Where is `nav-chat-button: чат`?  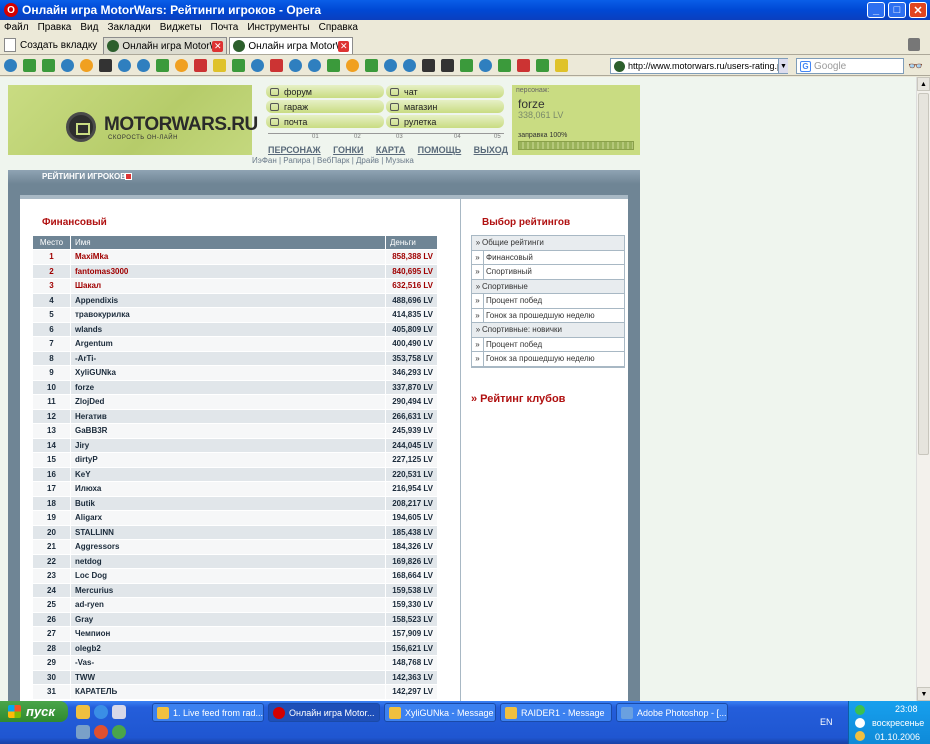 nav-chat-button: чат is located at coordinates (445, 91).